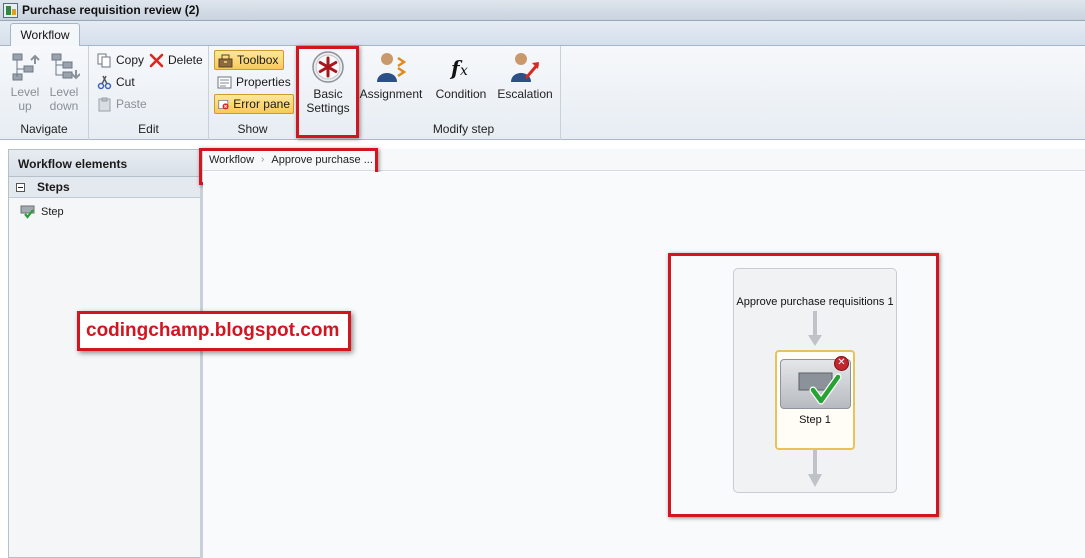  I want to click on escalation-button: Escalation, so click(525, 75).